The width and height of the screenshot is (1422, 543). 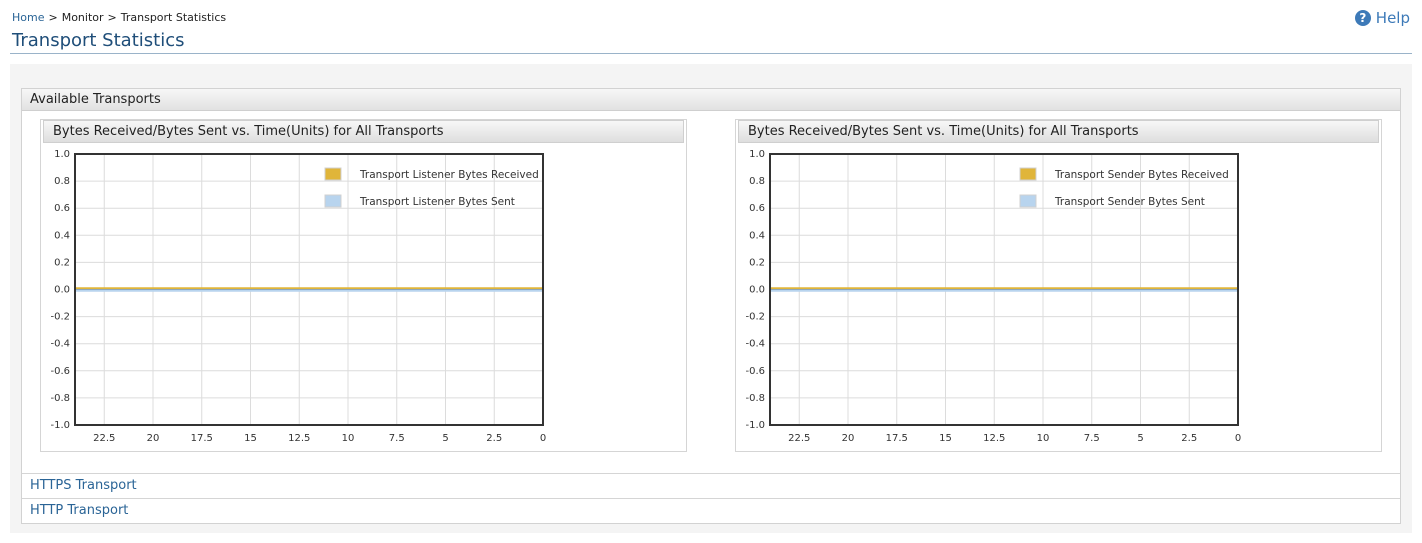 What do you see at coordinates (1392, 18) in the screenshot?
I see `help-label: Help` at bounding box center [1392, 18].